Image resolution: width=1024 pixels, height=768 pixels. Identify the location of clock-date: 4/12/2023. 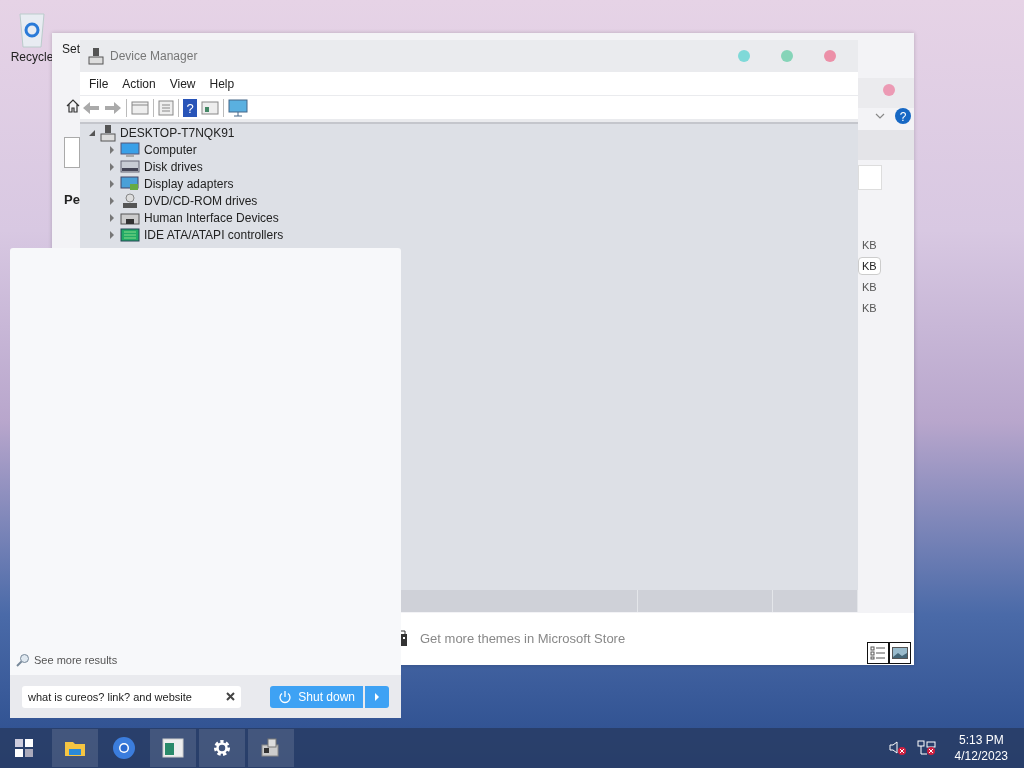
(981, 756).